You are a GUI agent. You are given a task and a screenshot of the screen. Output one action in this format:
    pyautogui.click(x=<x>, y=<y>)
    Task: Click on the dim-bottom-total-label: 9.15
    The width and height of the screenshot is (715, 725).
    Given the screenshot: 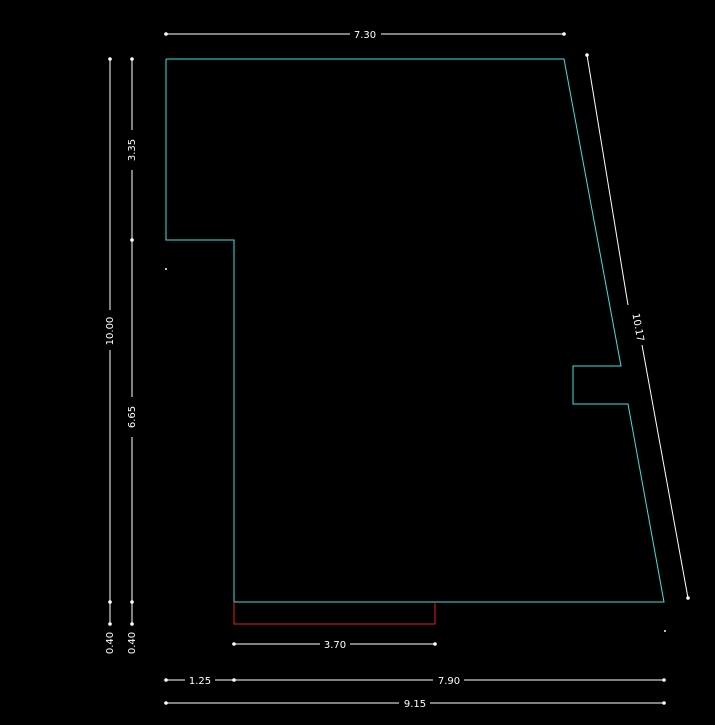 What is the action you would take?
    pyautogui.click(x=415, y=704)
    